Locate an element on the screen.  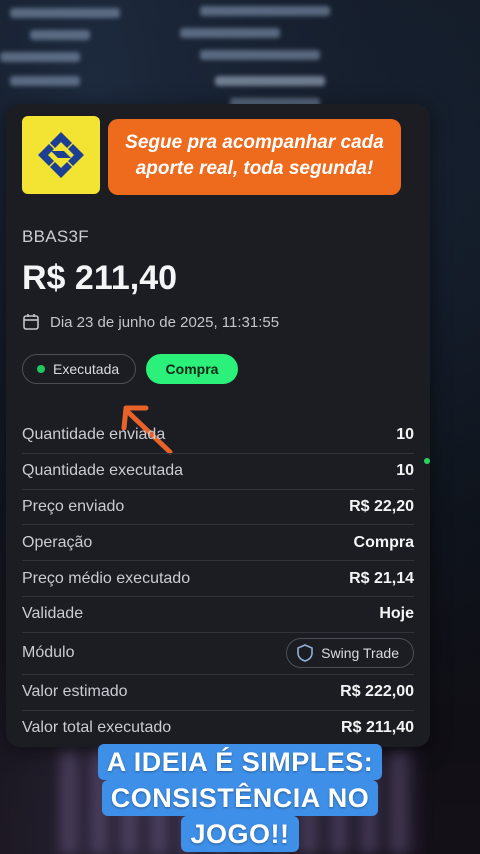
calendar-icon is located at coordinates (31, 322).